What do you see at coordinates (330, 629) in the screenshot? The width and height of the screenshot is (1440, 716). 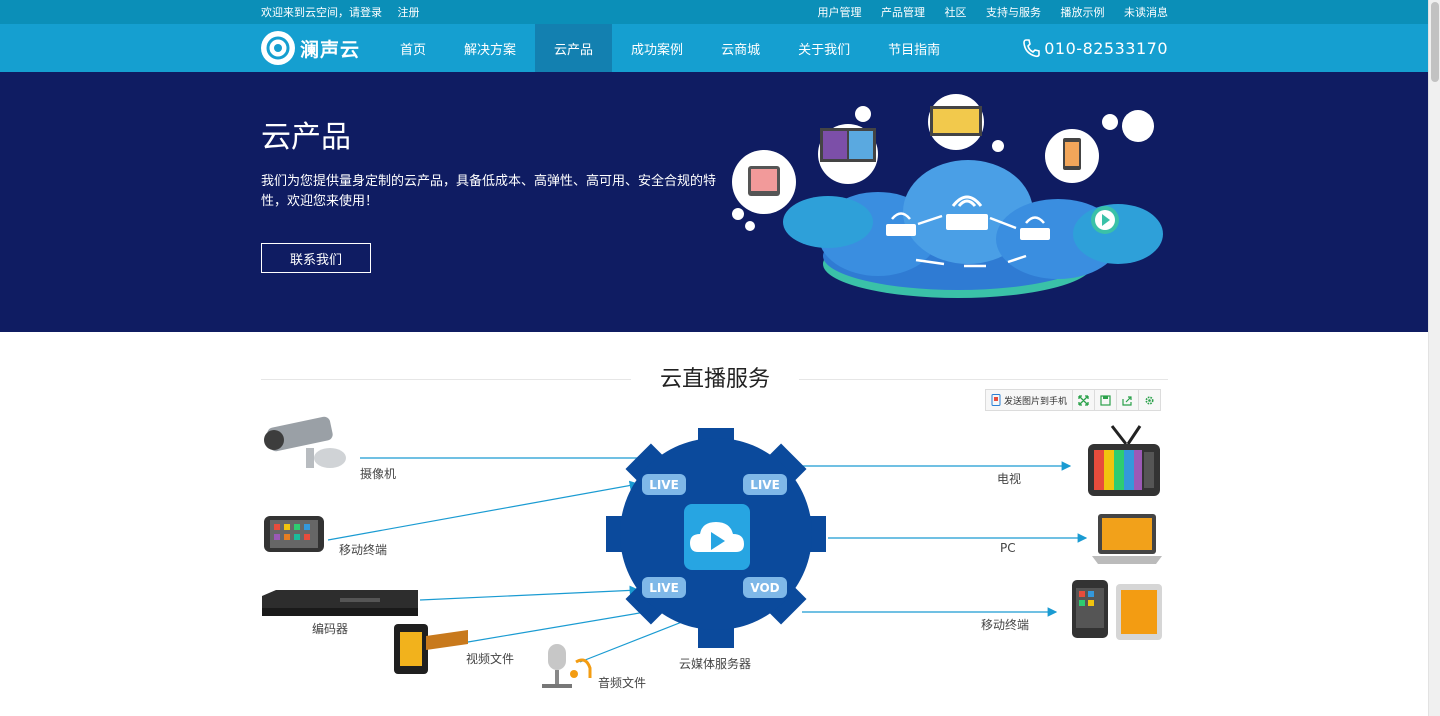 I see `label-encoder: 编码器` at bounding box center [330, 629].